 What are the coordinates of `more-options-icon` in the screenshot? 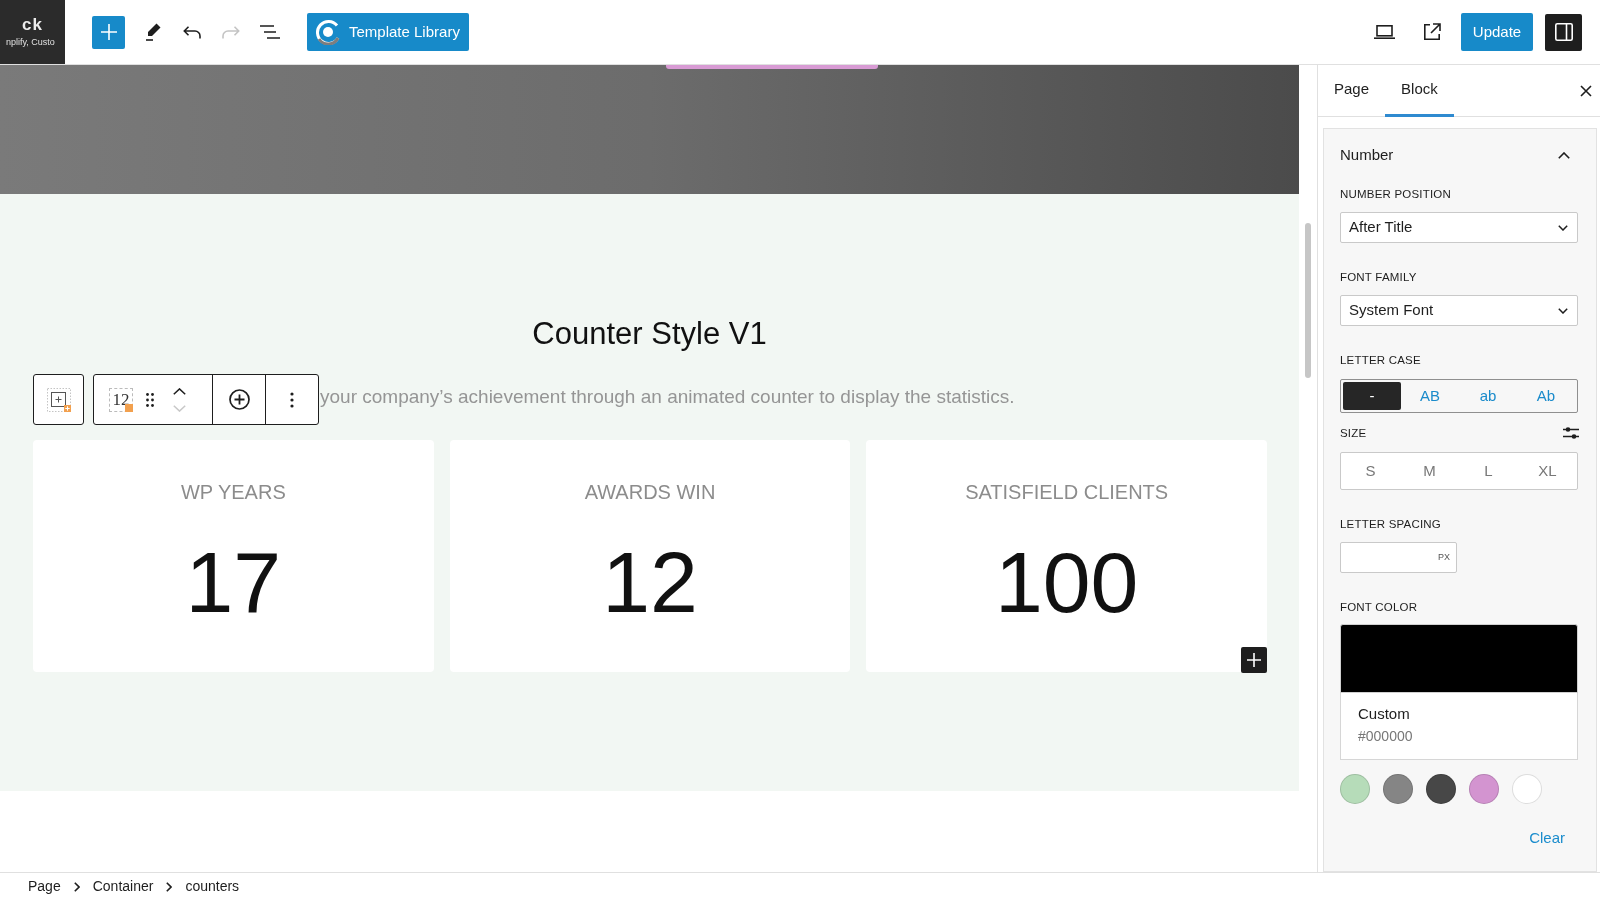 It's located at (292, 399).